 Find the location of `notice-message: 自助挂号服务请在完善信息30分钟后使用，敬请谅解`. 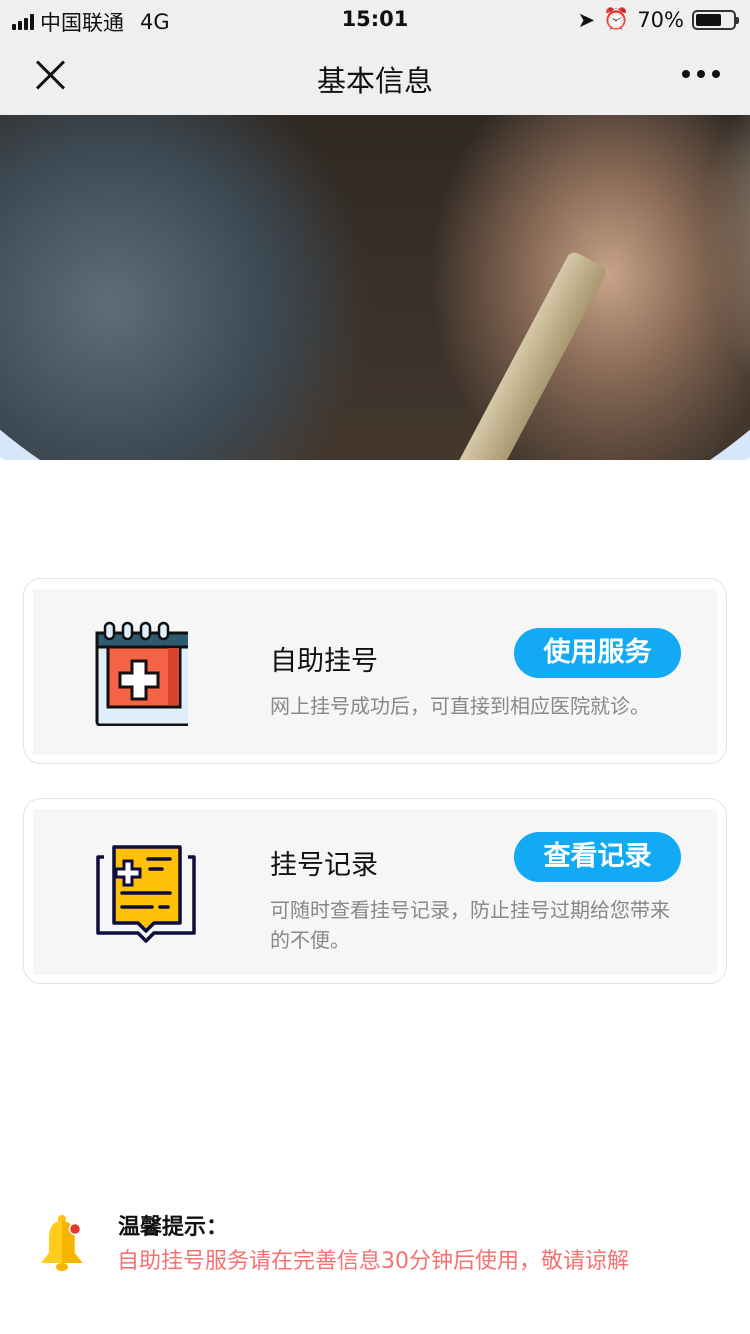

notice-message: 自助挂号服务请在完善信息30分钟后使用，敬请谅解 is located at coordinates (373, 1261).